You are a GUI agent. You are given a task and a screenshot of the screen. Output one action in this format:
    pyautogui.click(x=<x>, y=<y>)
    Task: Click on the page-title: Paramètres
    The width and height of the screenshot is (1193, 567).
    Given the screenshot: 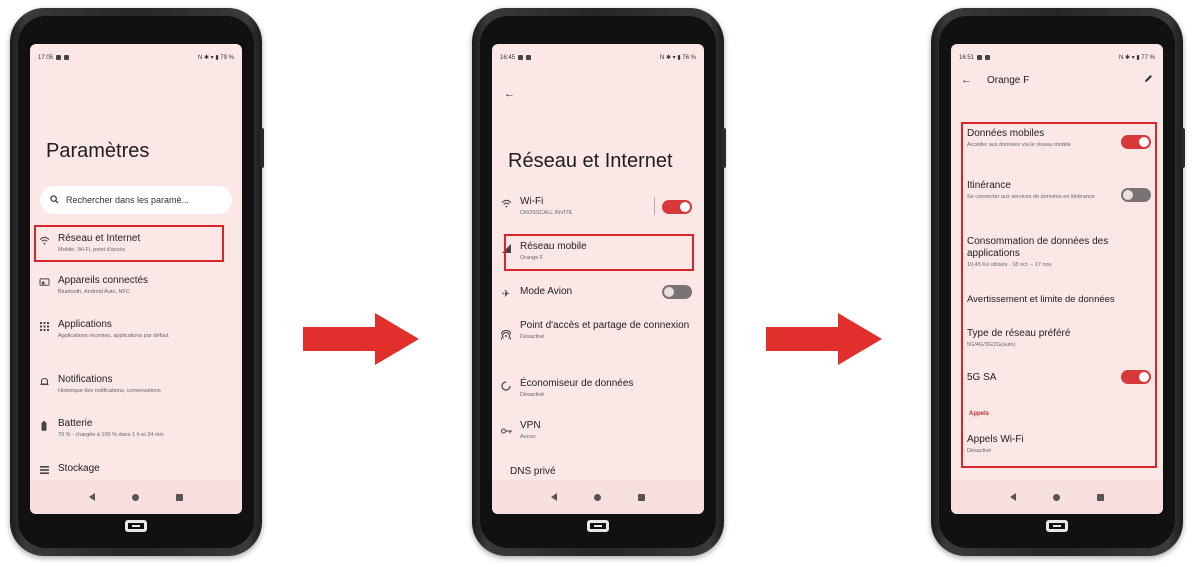 What is the action you would take?
    pyautogui.click(x=98, y=151)
    